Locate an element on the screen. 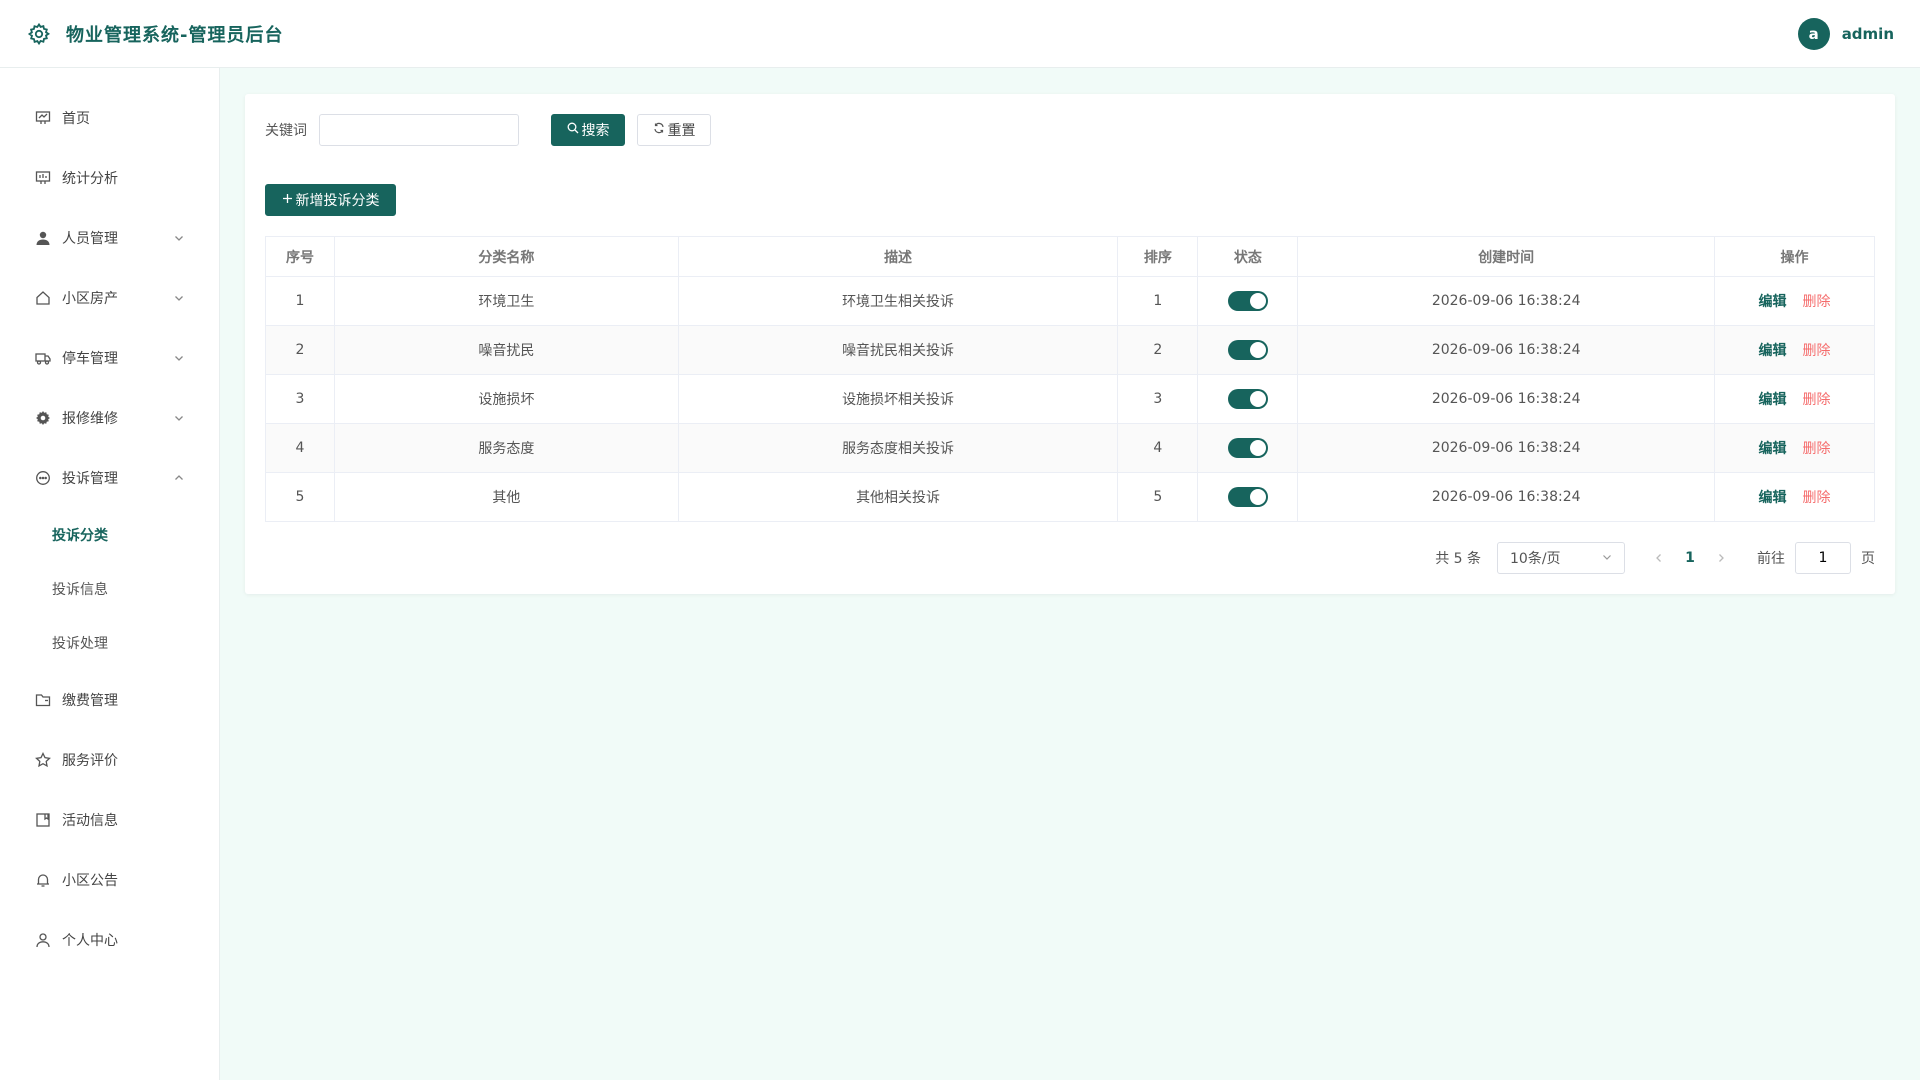  sidebar-item-home: 首页 is located at coordinates (109, 118).